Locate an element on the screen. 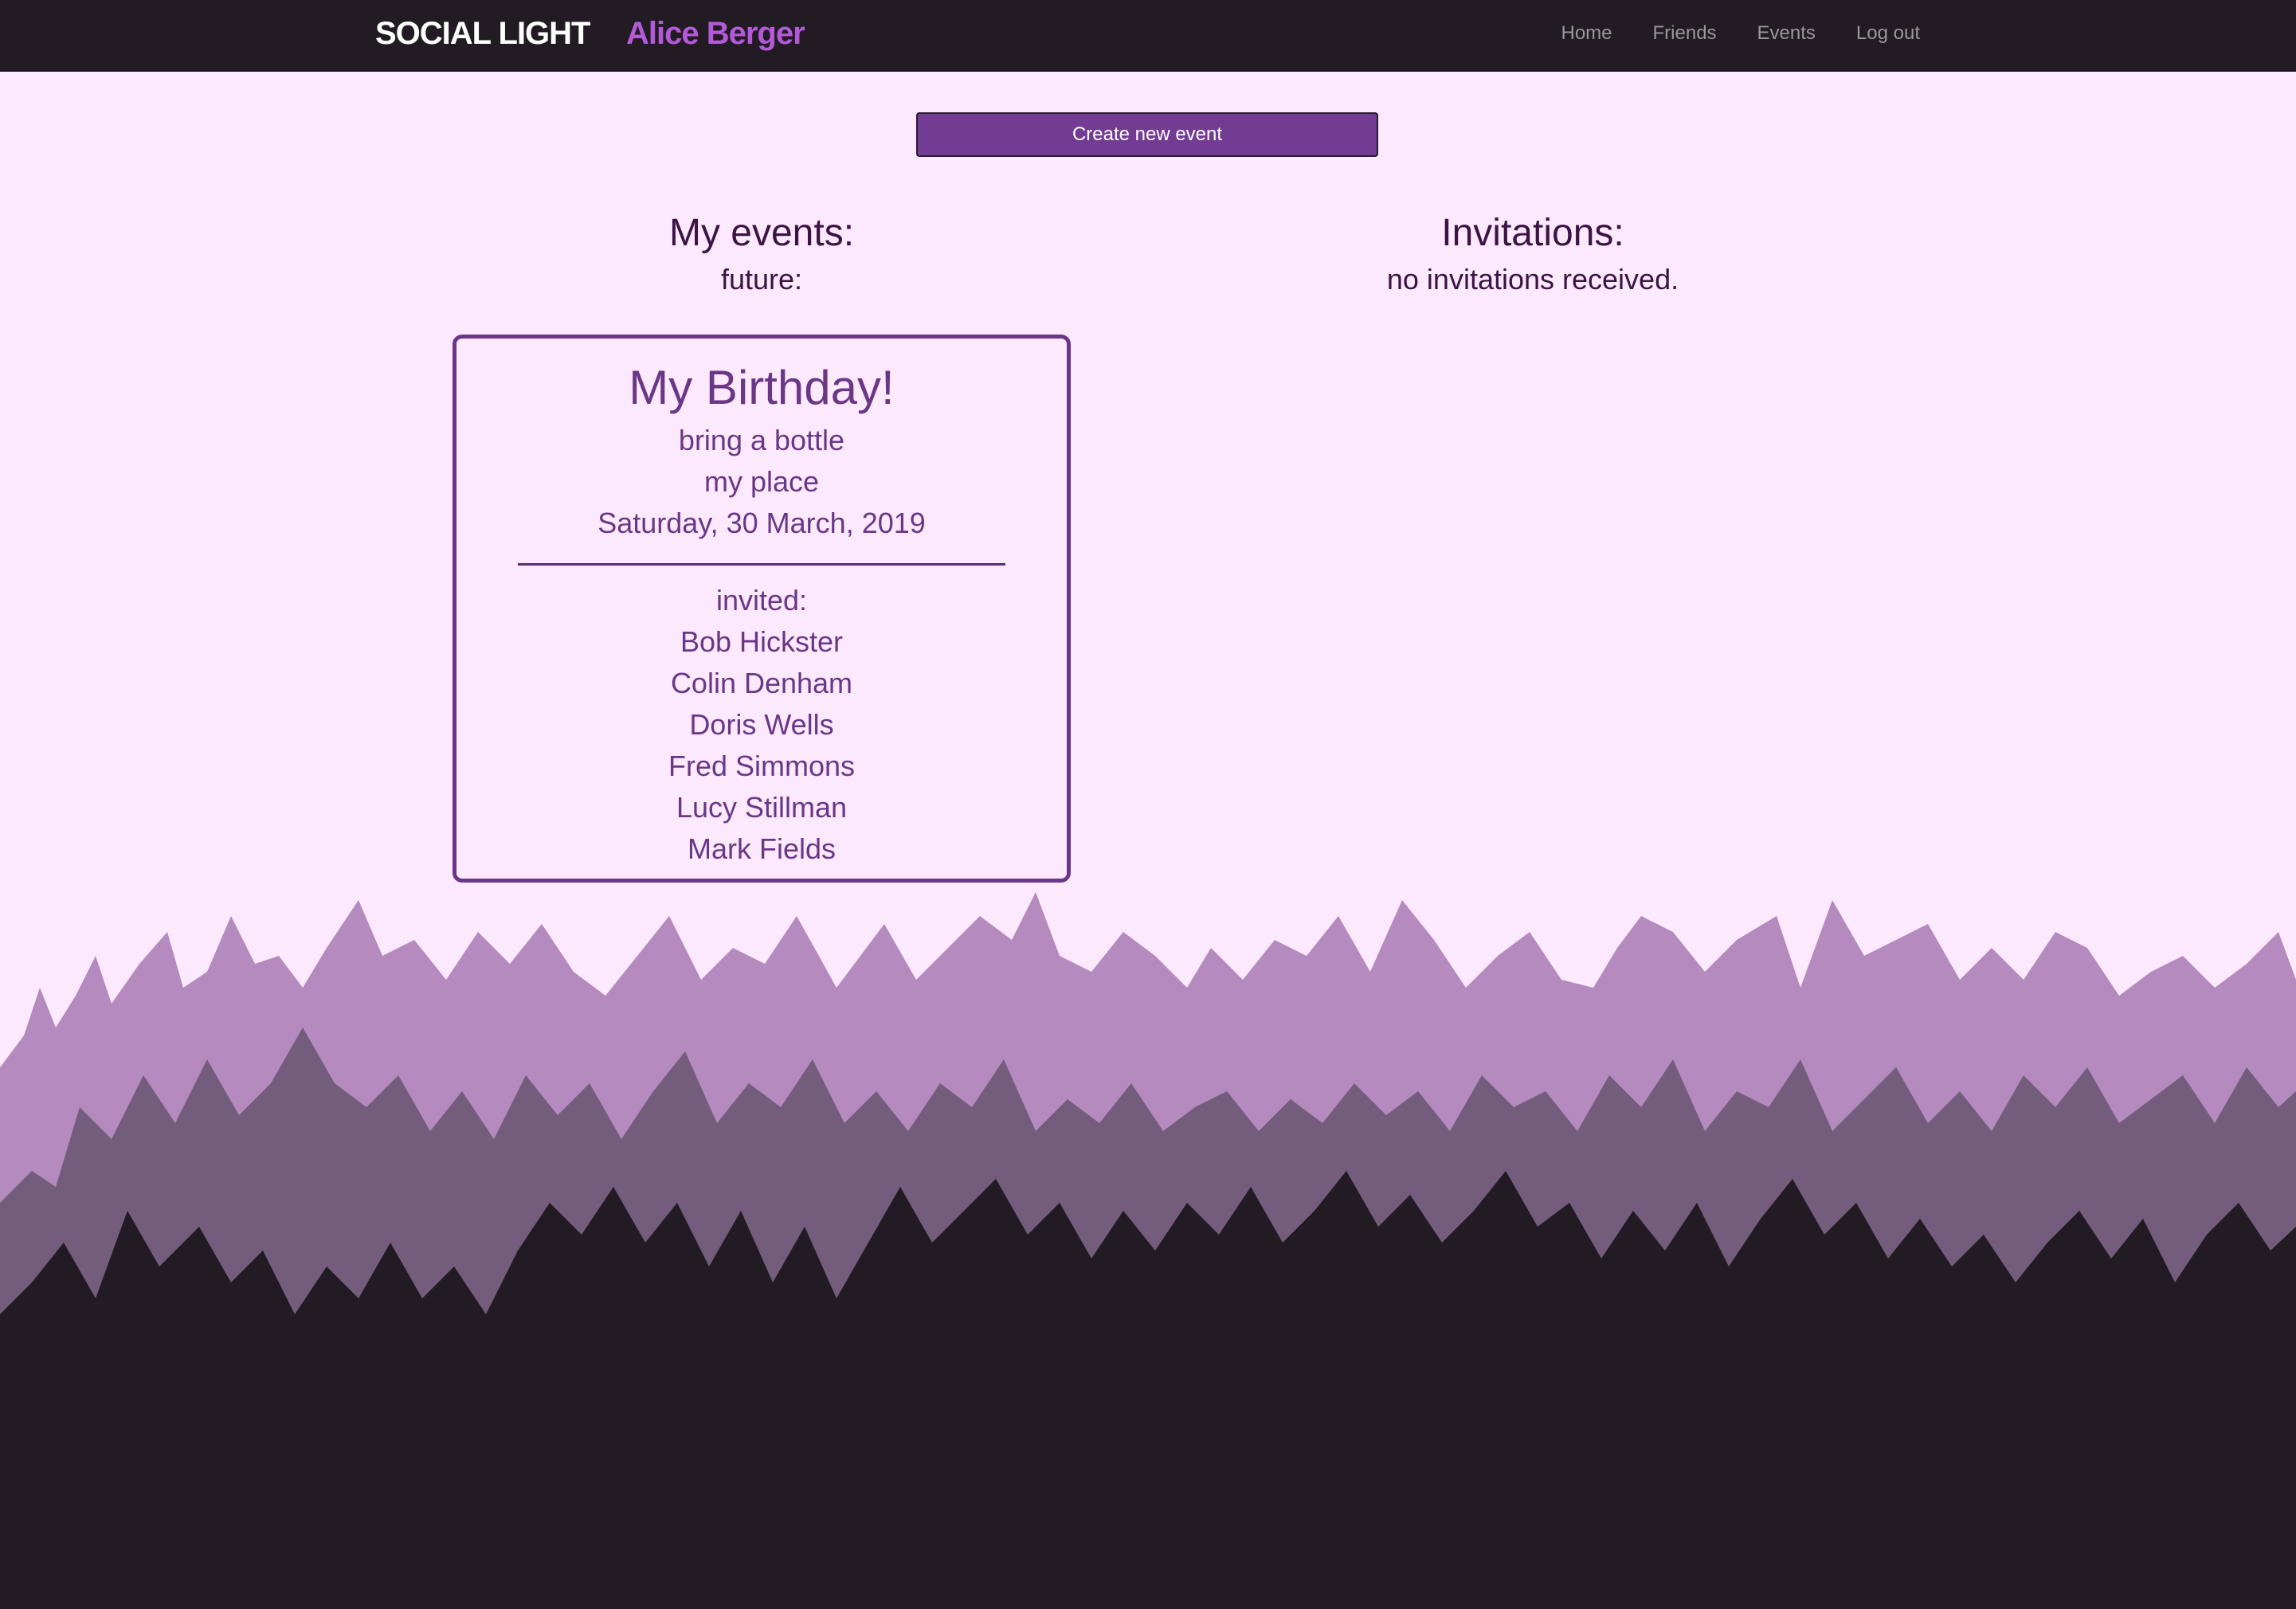 The image size is (2296, 1609). invited-person: Colin Denham is located at coordinates (762, 683).